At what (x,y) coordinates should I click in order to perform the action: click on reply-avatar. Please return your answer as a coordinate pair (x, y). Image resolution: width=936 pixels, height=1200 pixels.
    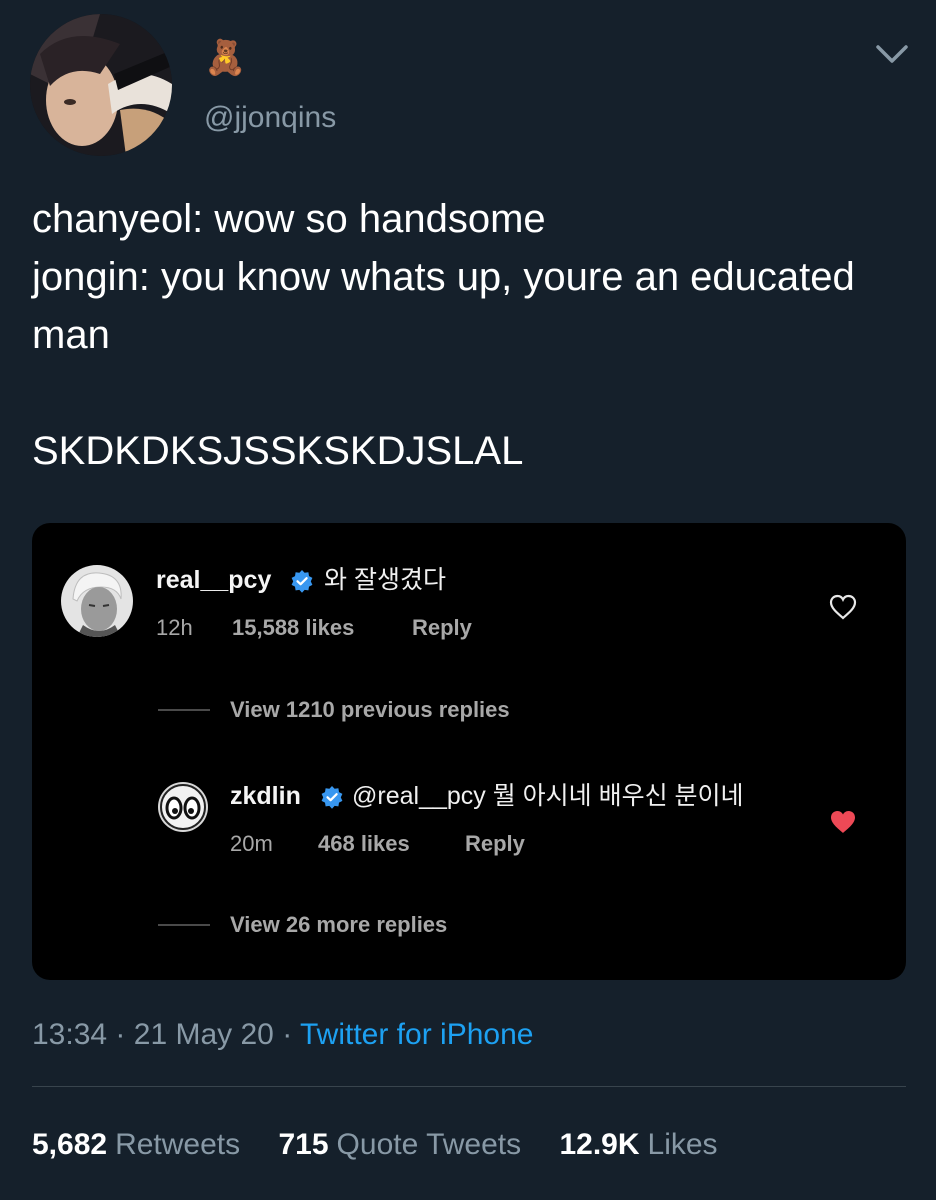
    Looking at the image, I should click on (183, 807).